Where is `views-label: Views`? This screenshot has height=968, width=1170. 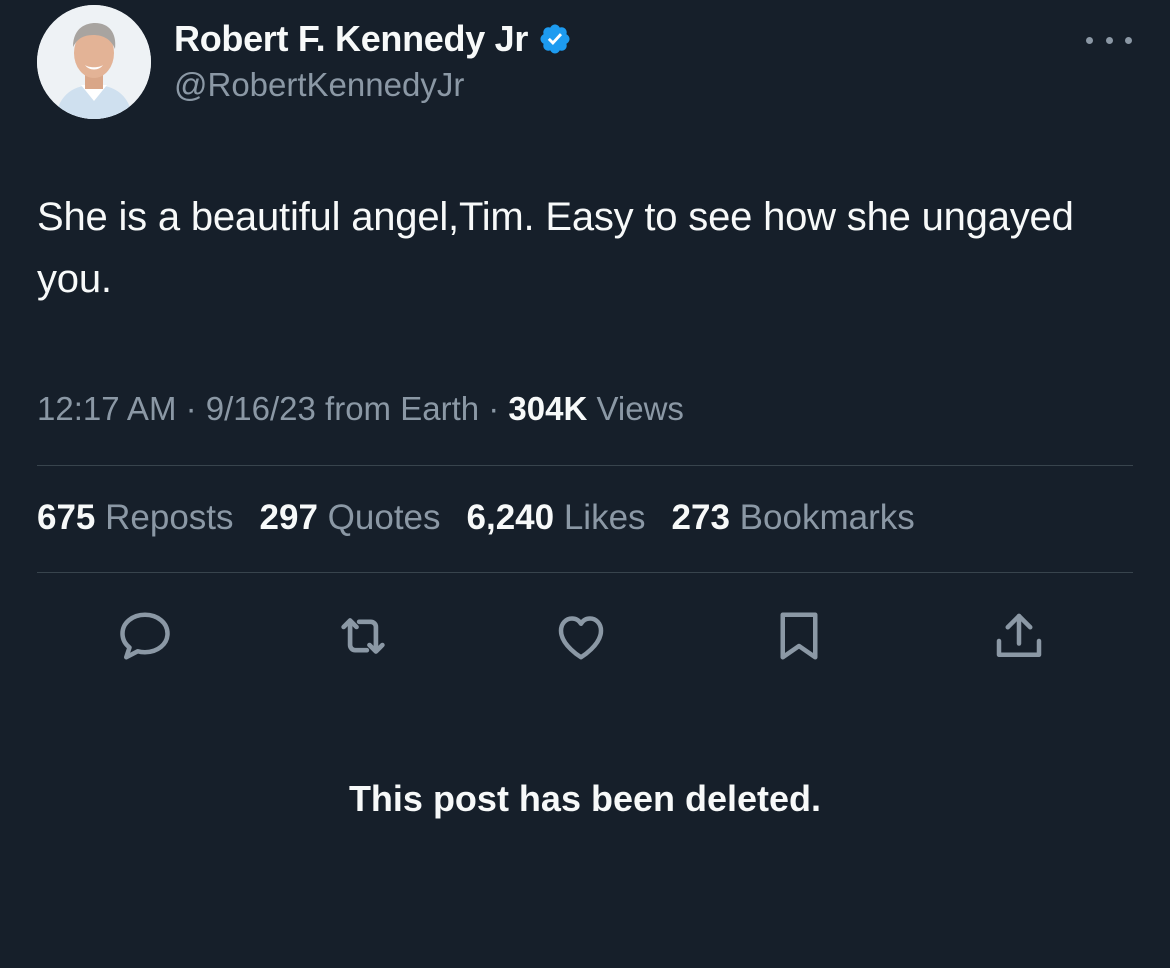 views-label: Views is located at coordinates (635, 408).